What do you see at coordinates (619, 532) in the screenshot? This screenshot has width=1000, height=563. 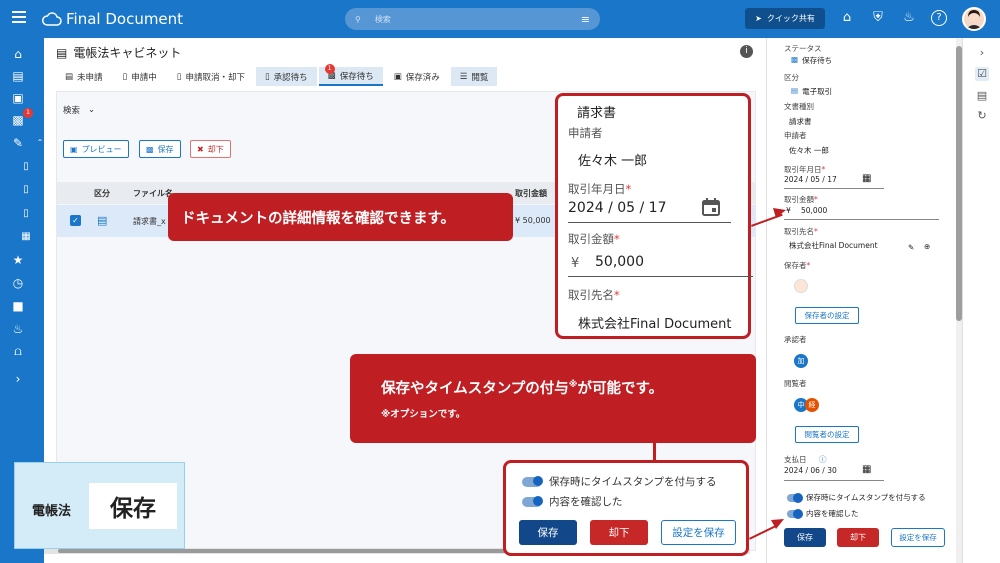 I see `zoom-reject-button: 却下` at bounding box center [619, 532].